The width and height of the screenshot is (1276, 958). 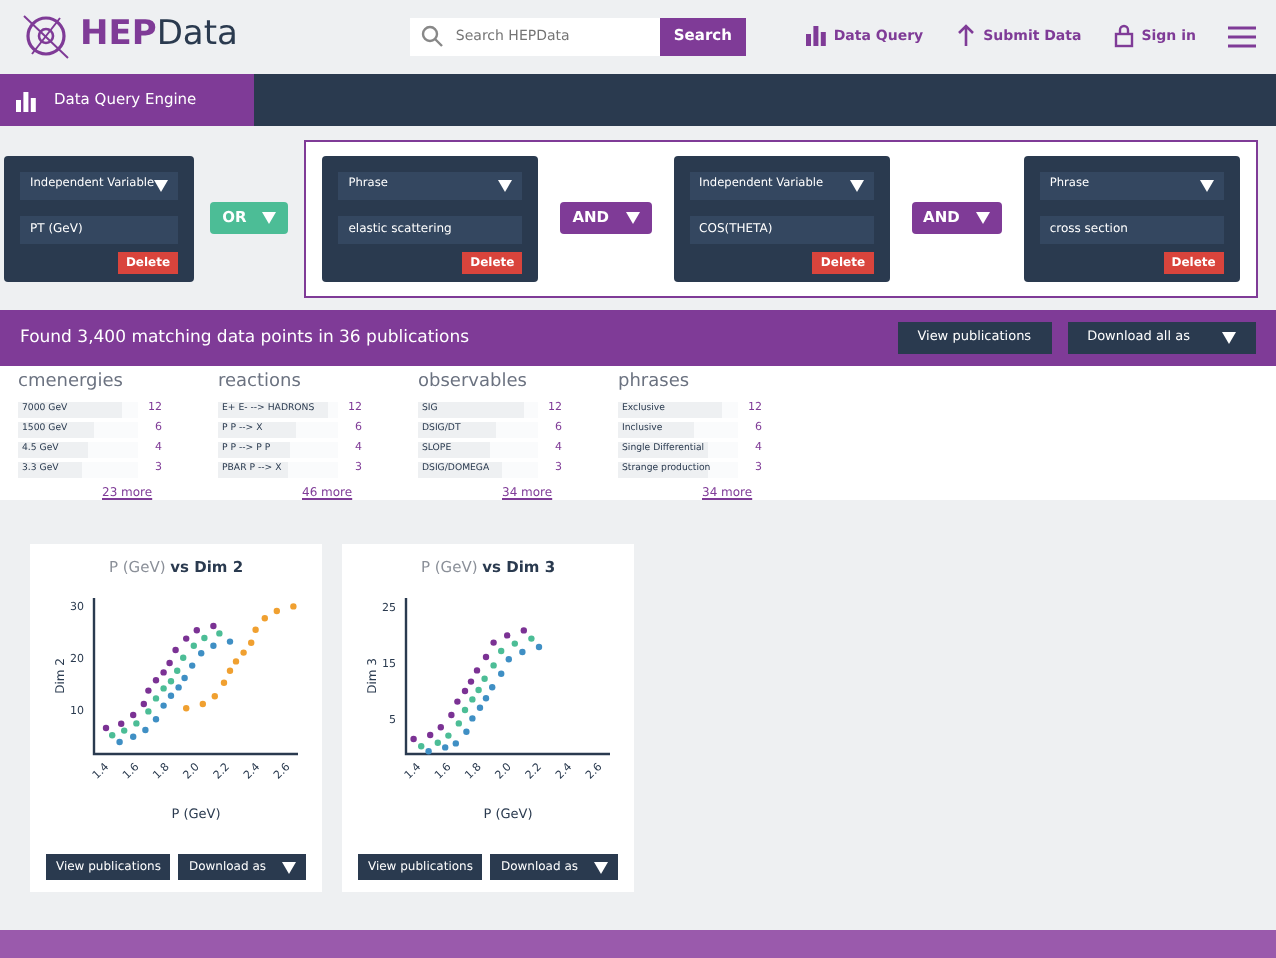 I want to click on search-icon, so click(x=431, y=36).